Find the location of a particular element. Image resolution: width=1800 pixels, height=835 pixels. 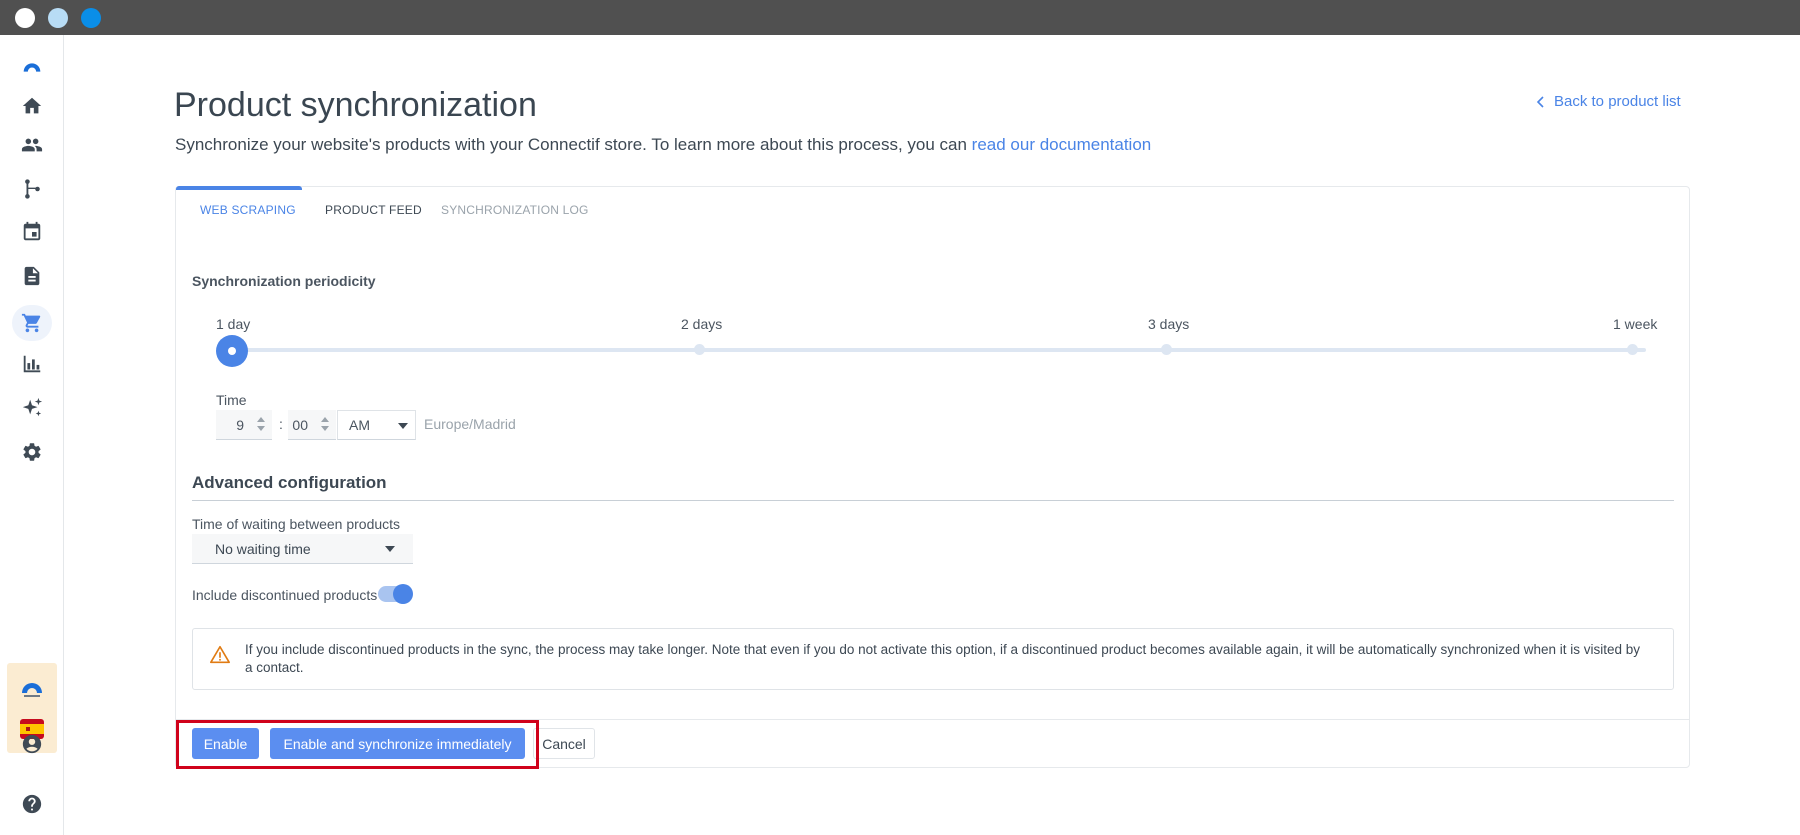

periodicity-label: Synchronization periodicity is located at coordinates (284, 281).